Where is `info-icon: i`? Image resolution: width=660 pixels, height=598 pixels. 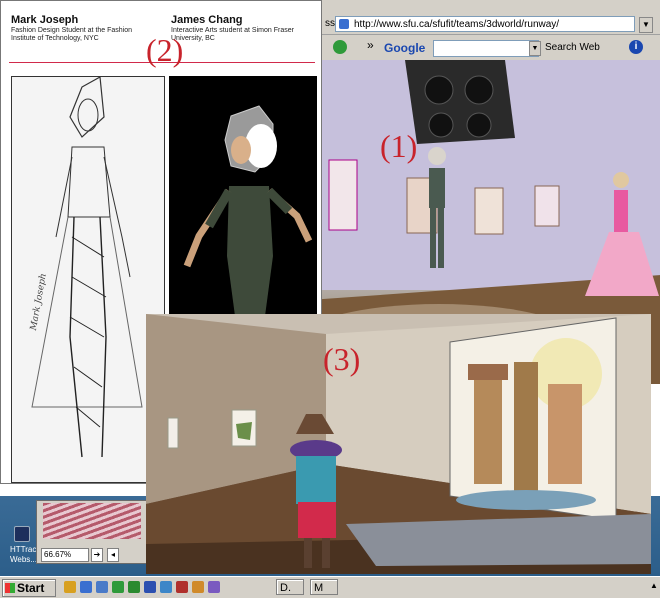 info-icon: i is located at coordinates (636, 47).